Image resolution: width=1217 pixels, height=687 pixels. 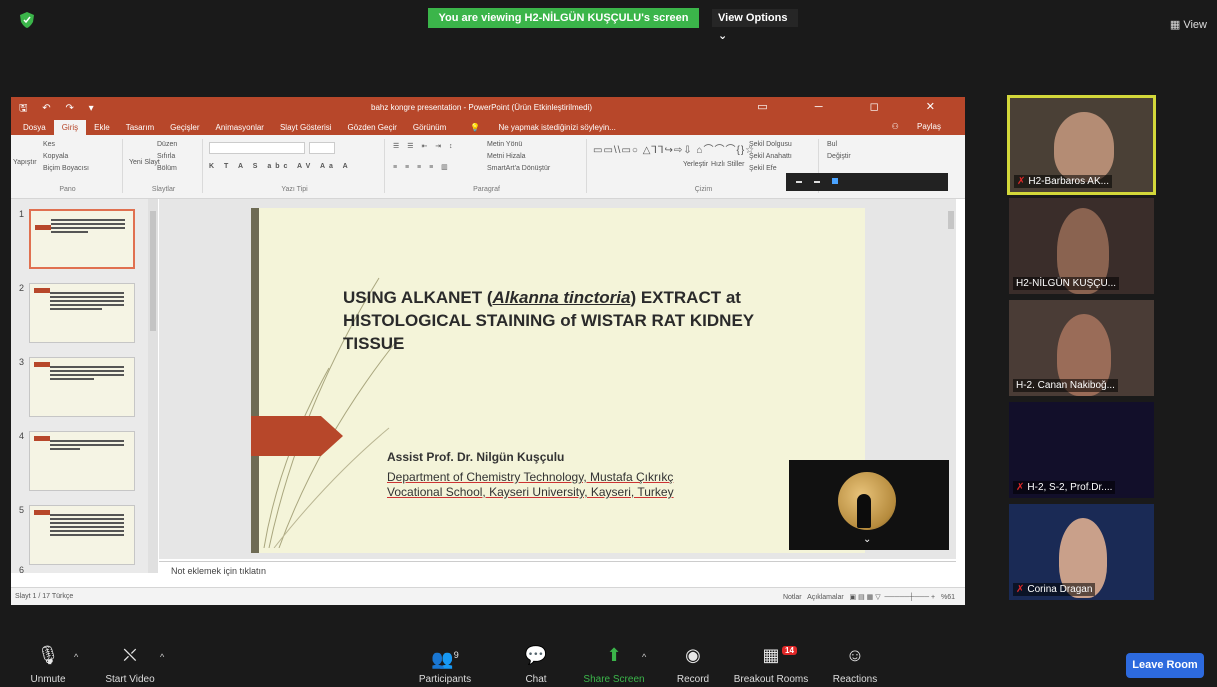 What do you see at coordinates (34, 127) in the screenshot?
I see `tab-file: Dosya` at bounding box center [34, 127].